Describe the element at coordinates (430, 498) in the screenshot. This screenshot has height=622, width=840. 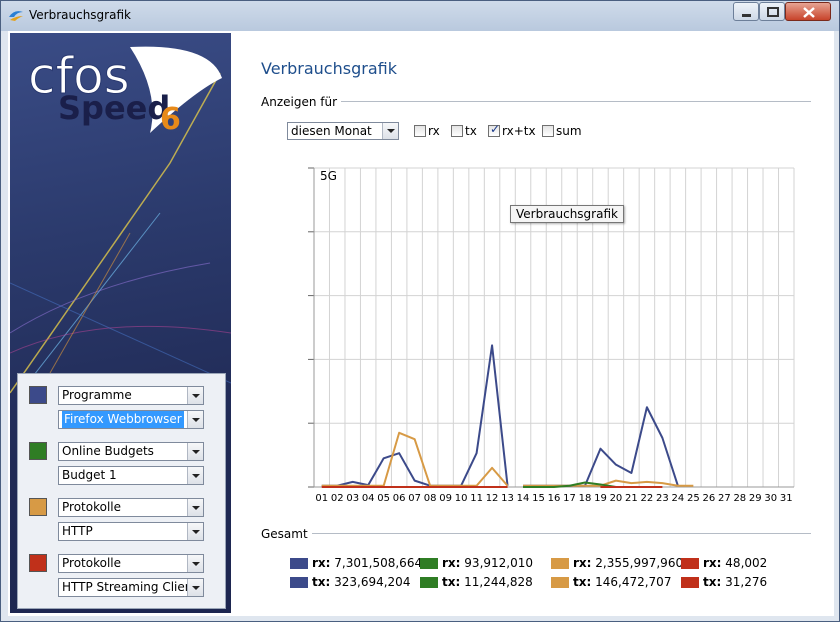
I see `x-tick-label: 08` at that location.